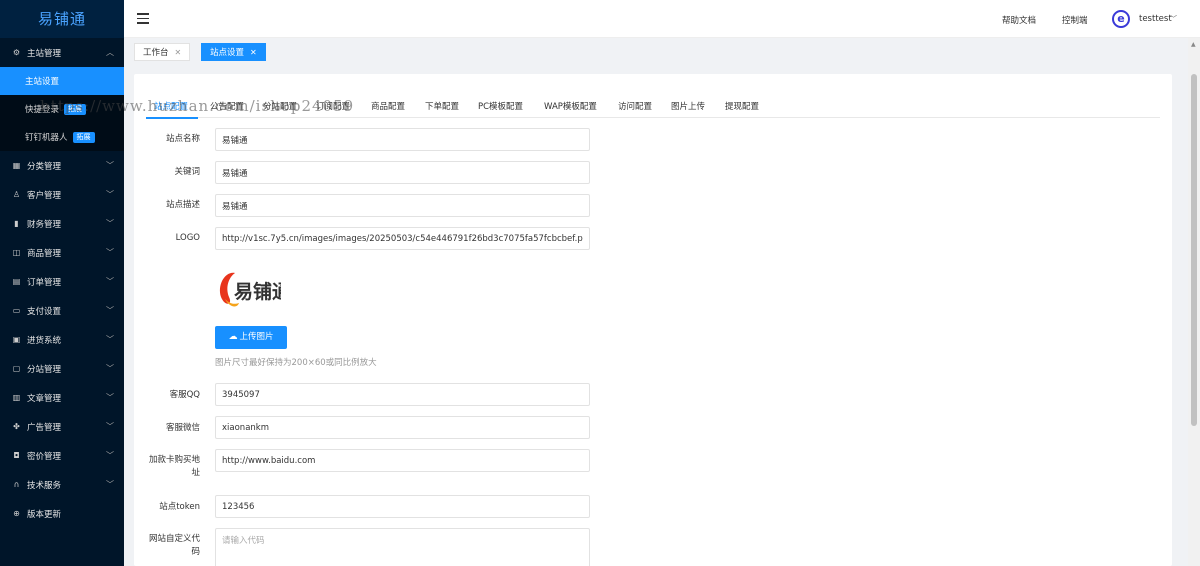 This screenshot has height=566, width=1200. I want to click on sidebar-section-substation: ▢ 分站管理 ﹀, so click(62, 368).